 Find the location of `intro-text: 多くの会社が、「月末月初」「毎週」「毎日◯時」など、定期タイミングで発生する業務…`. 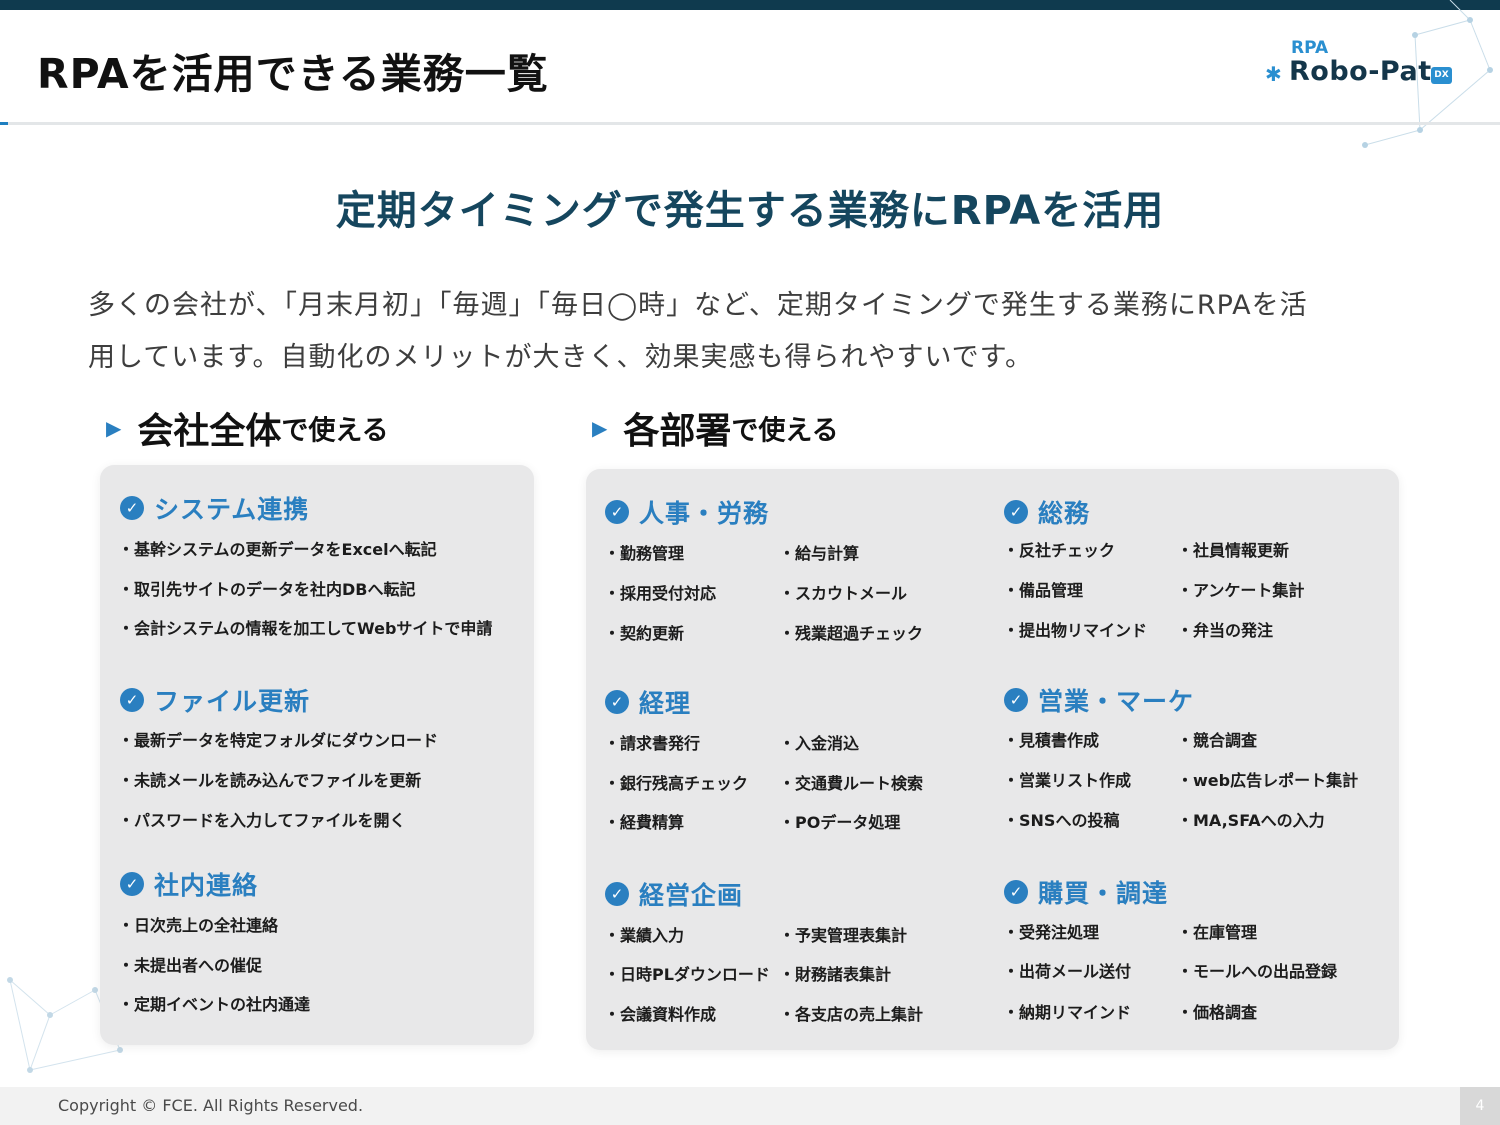

intro-text: 多くの会社が、「月末月初」「毎週」「毎日◯時」など、定期タイミングで発生する業務… is located at coordinates (753, 332).